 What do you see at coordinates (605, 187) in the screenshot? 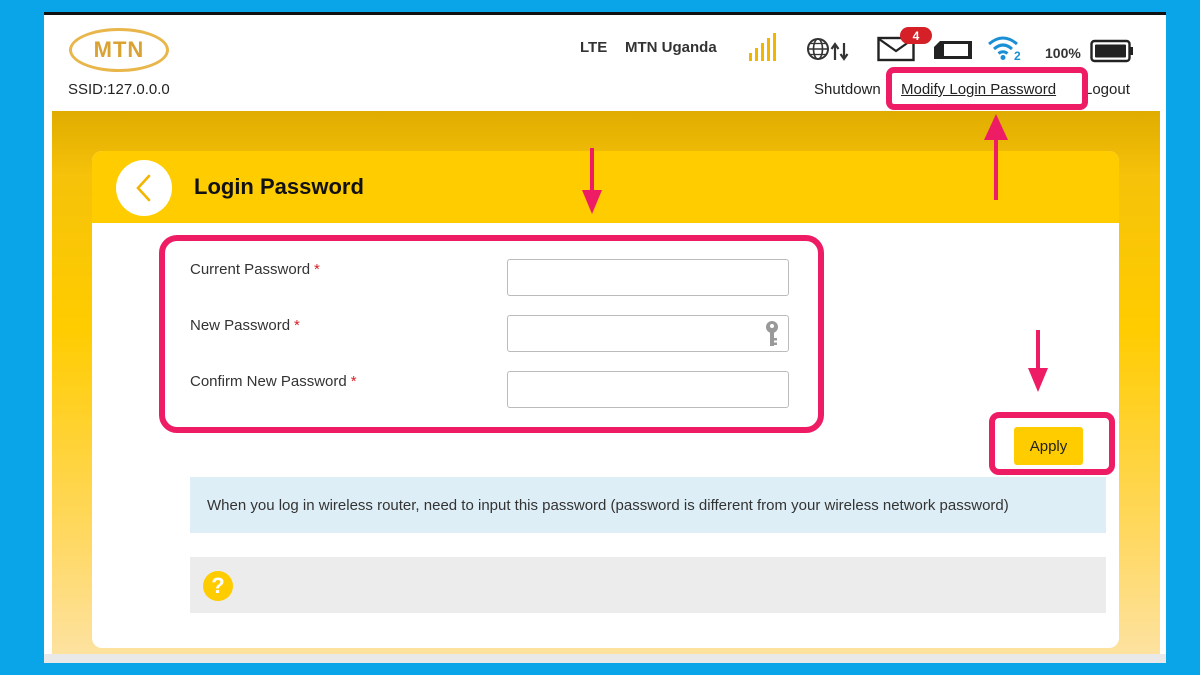
I see `card-header: Login Password` at bounding box center [605, 187].